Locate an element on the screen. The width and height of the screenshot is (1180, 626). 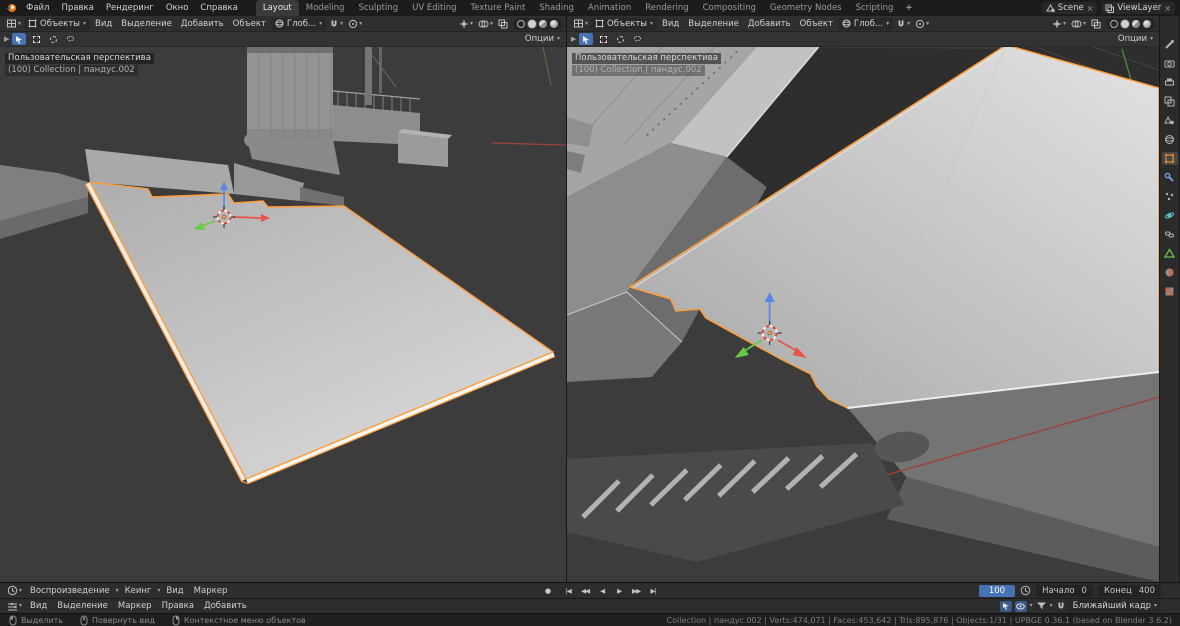
shading-wireframe-icon is located at coordinates (1114, 24).